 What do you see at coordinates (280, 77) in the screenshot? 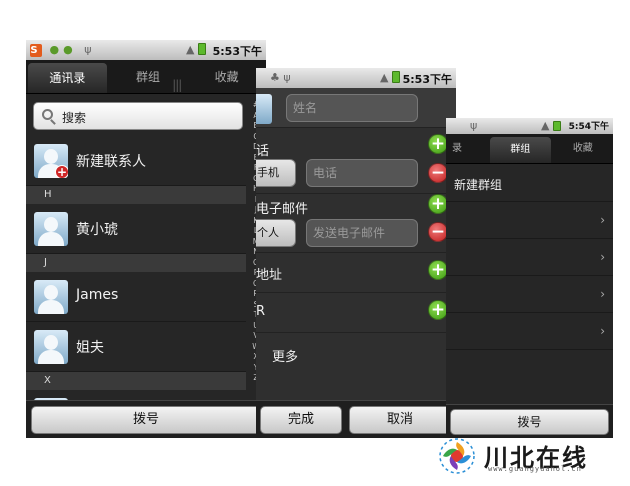
I see `notification-icons: ♣ ψ` at bounding box center [280, 77].